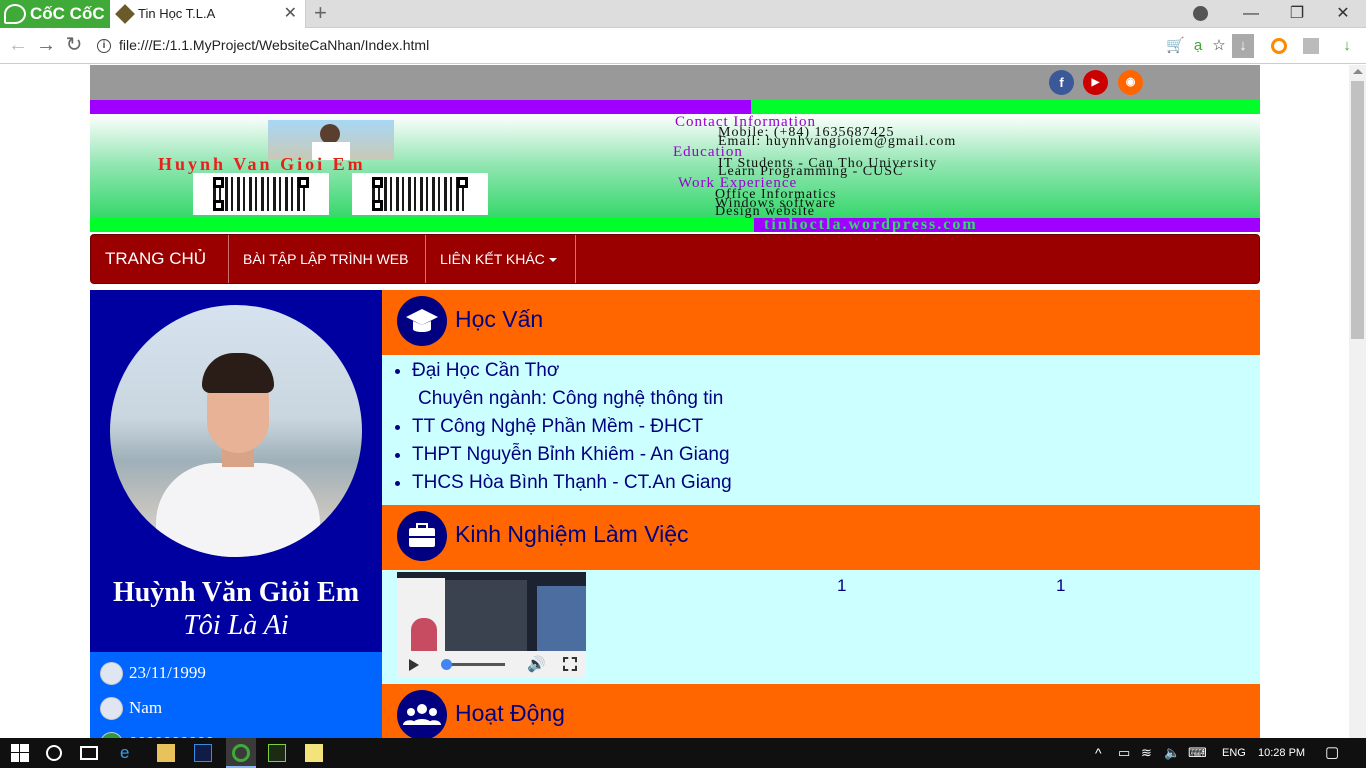  Describe the element at coordinates (1005, 107) in the screenshot. I see `banner-stripe-green` at that location.